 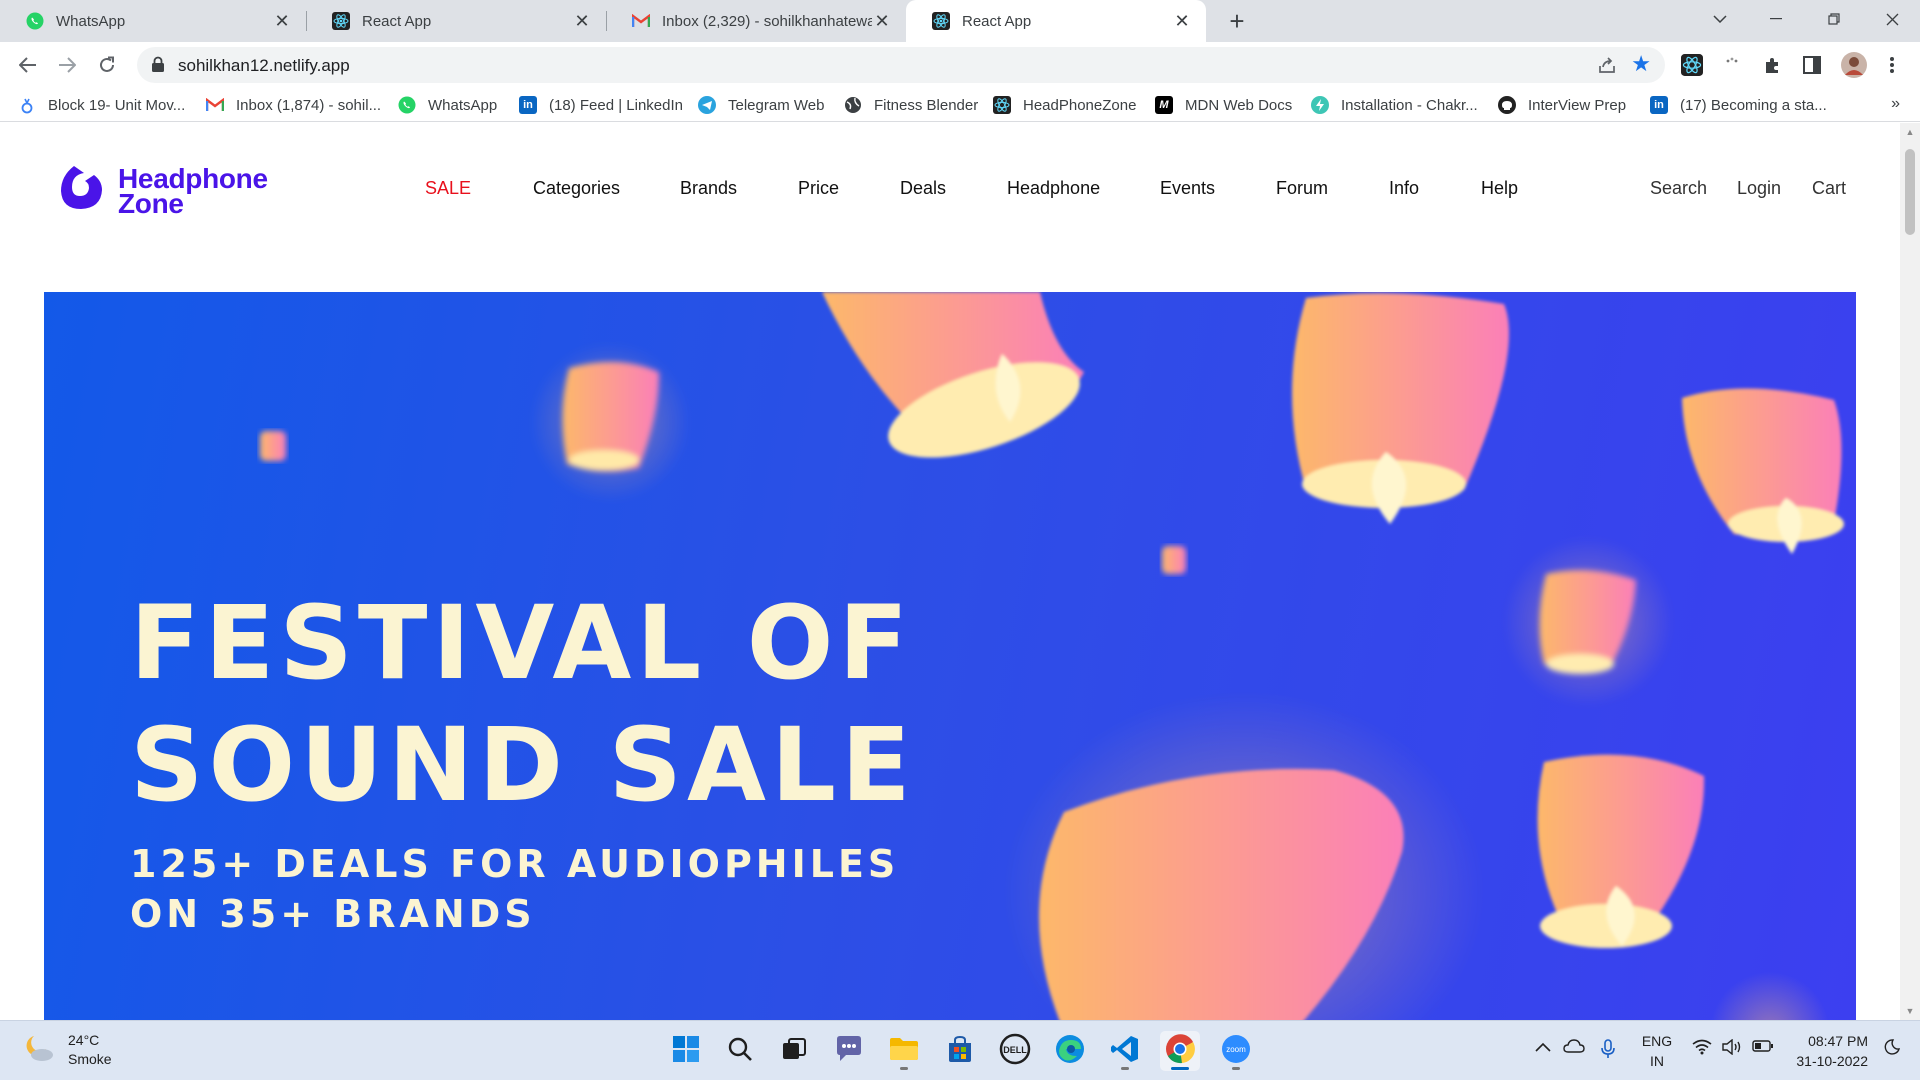 What do you see at coordinates (1702, 1049) in the screenshot?
I see `wifi-icon` at bounding box center [1702, 1049].